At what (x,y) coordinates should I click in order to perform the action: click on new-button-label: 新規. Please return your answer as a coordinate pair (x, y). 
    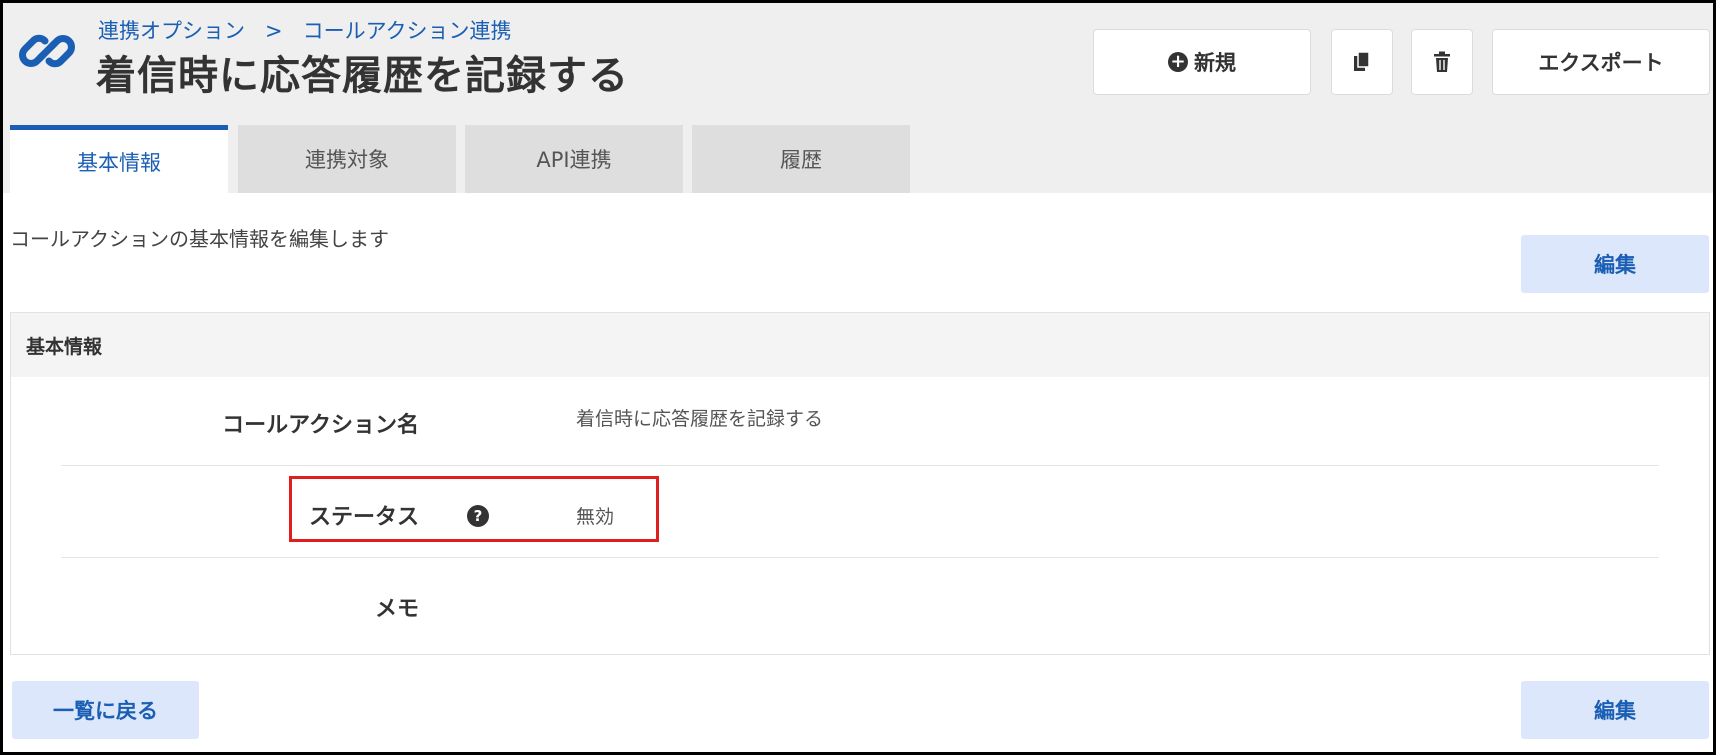
    Looking at the image, I should click on (1215, 63).